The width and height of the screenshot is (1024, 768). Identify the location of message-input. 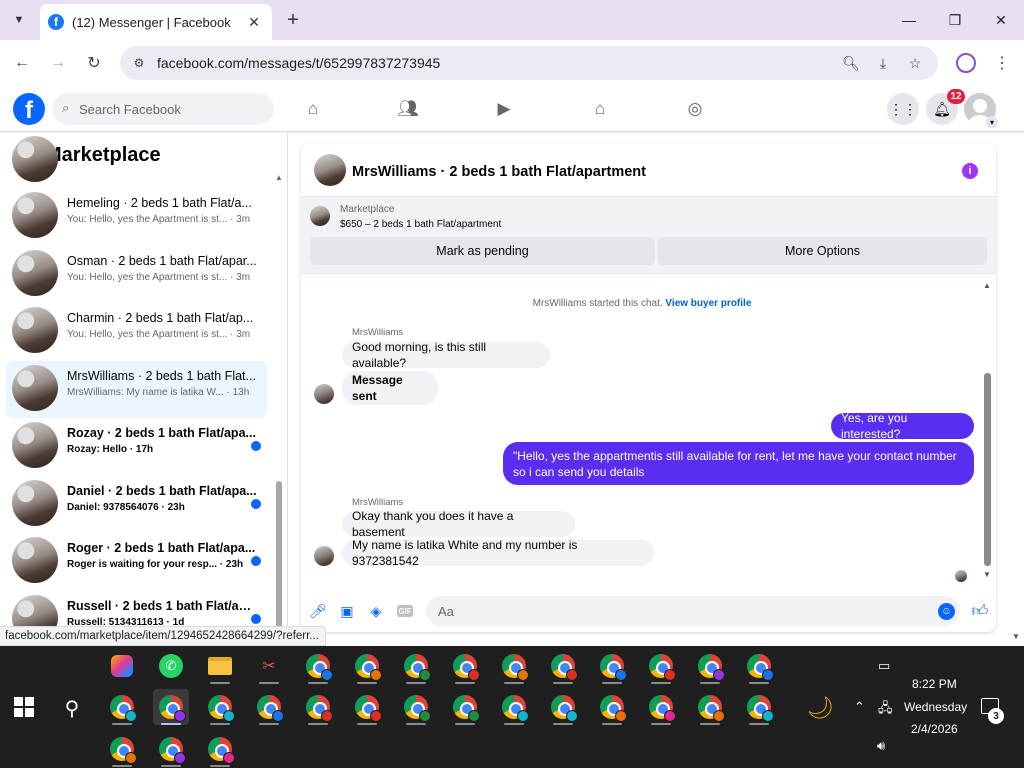
(693, 611).